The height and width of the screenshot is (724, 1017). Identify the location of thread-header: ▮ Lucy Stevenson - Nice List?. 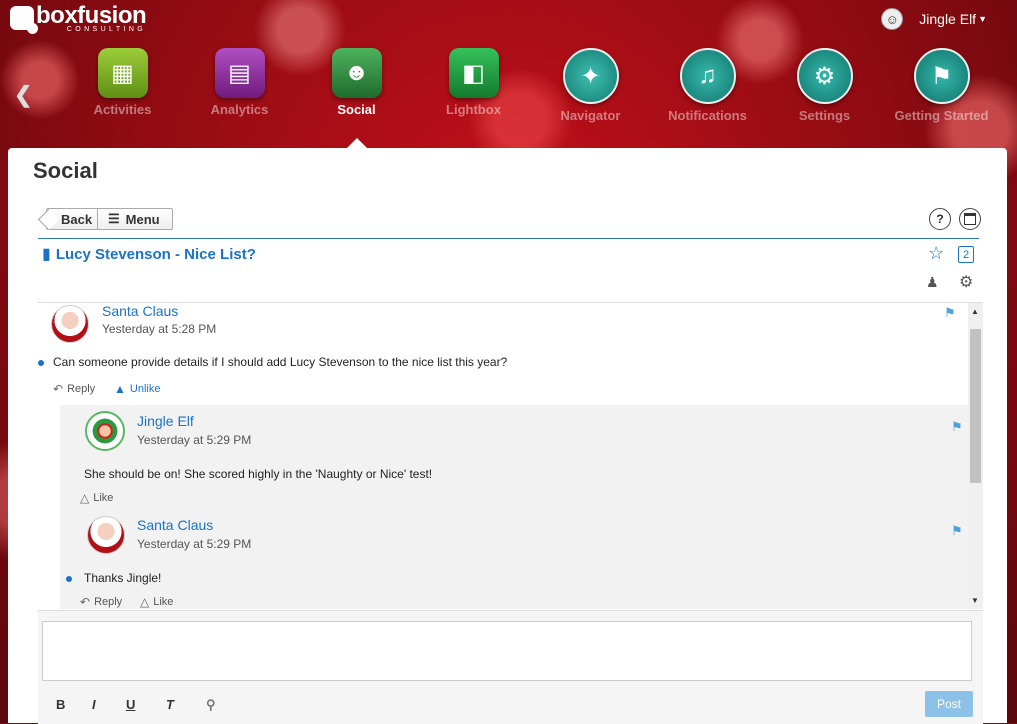
(149, 254).